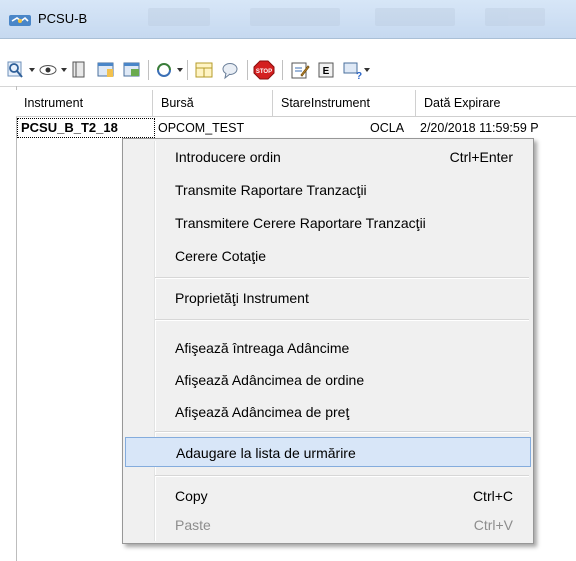 The height and width of the screenshot is (561, 576). What do you see at coordinates (262, 412) in the screenshot?
I see `menu-item-label: Afişează Adâncimea de preţ` at bounding box center [262, 412].